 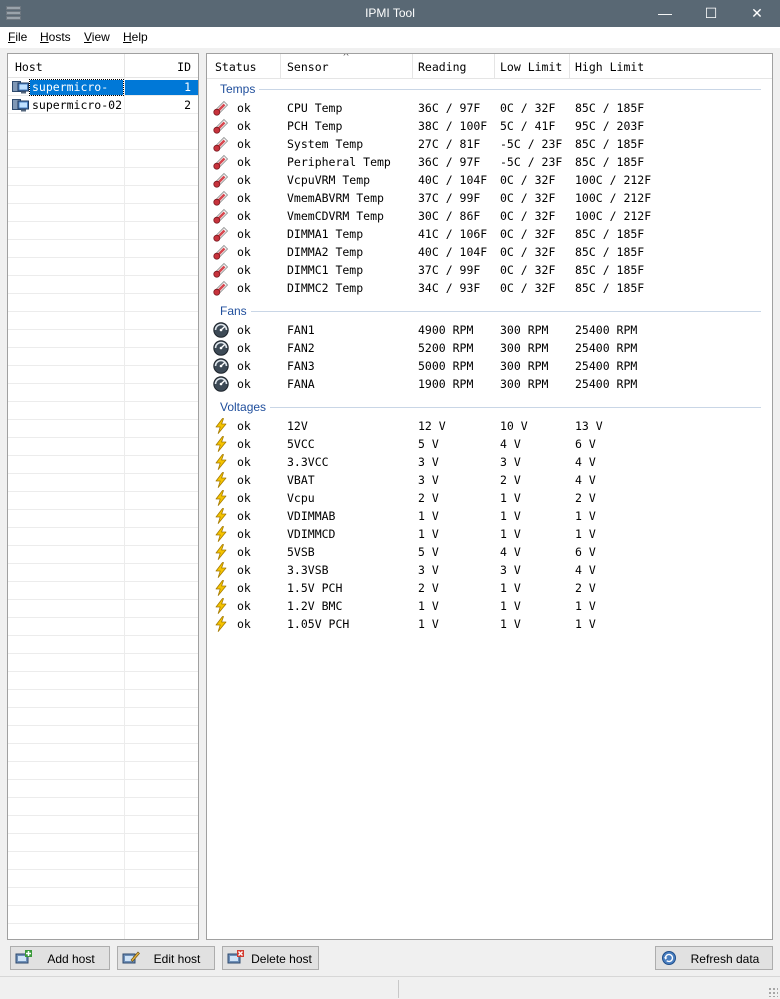 What do you see at coordinates (489, 534) in the screenshot?
I see `sensor-row: ok VDIMMCD 1 V 1 V 1 V` at bounding box center [489, 534].